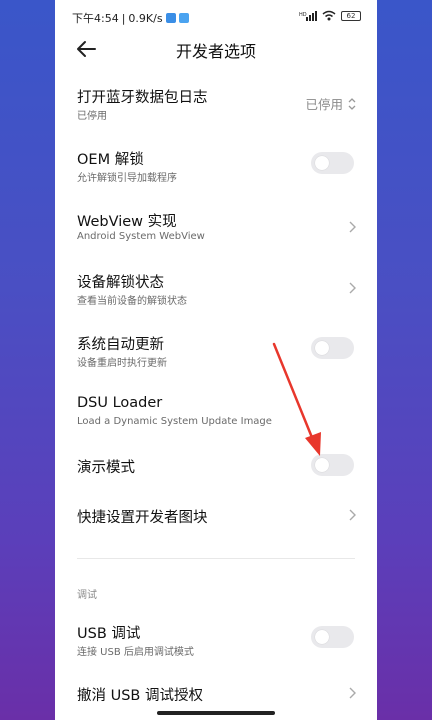  What do you see at coordinates (308, 15) in the screenshot?
I see `signal-icon: HD` at bounding box center [308, 15].